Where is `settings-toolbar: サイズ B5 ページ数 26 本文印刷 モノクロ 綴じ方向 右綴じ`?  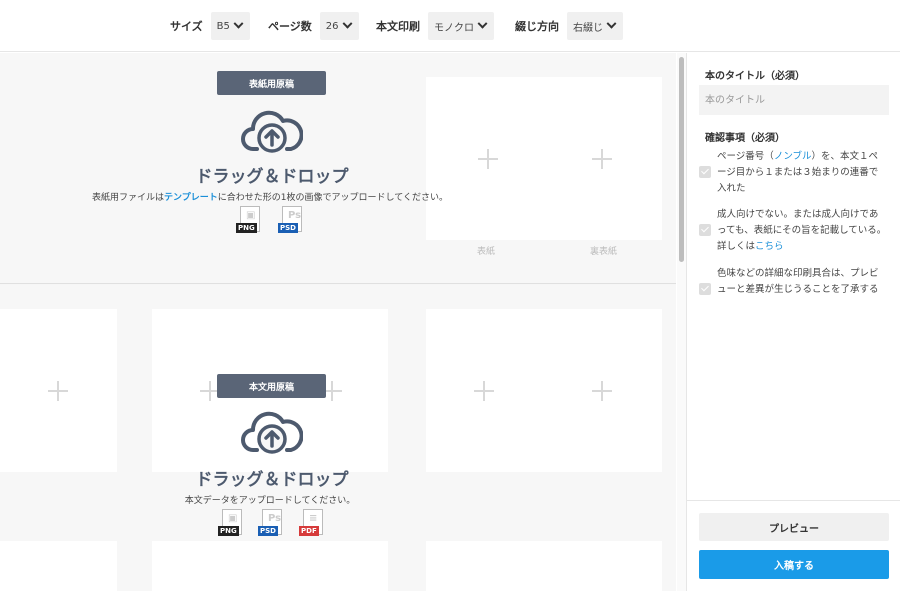 settings-toolbar: サイズ B5 ページ数 26 本文印刷 モノクロ 綴じ方向 右綴じ is located at coordinates (450, 26).